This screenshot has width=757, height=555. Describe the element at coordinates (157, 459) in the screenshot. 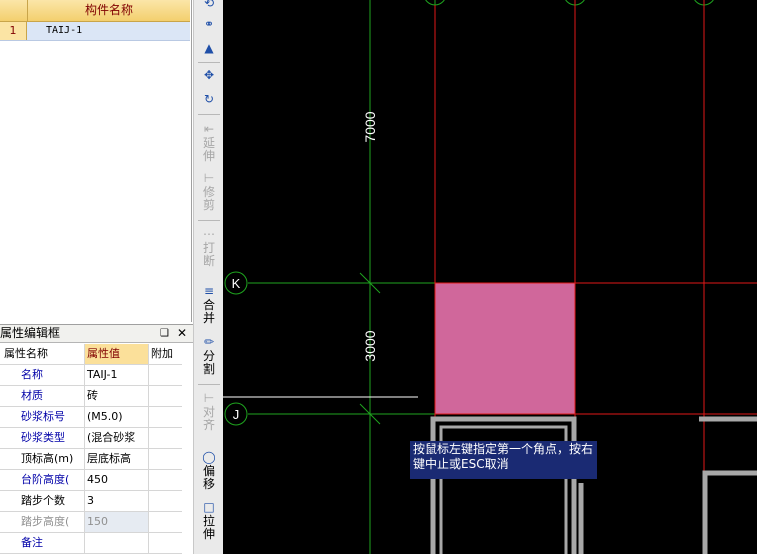

I see `property-row-top-elevation: 顶标高(m) 层底标高` at that location.